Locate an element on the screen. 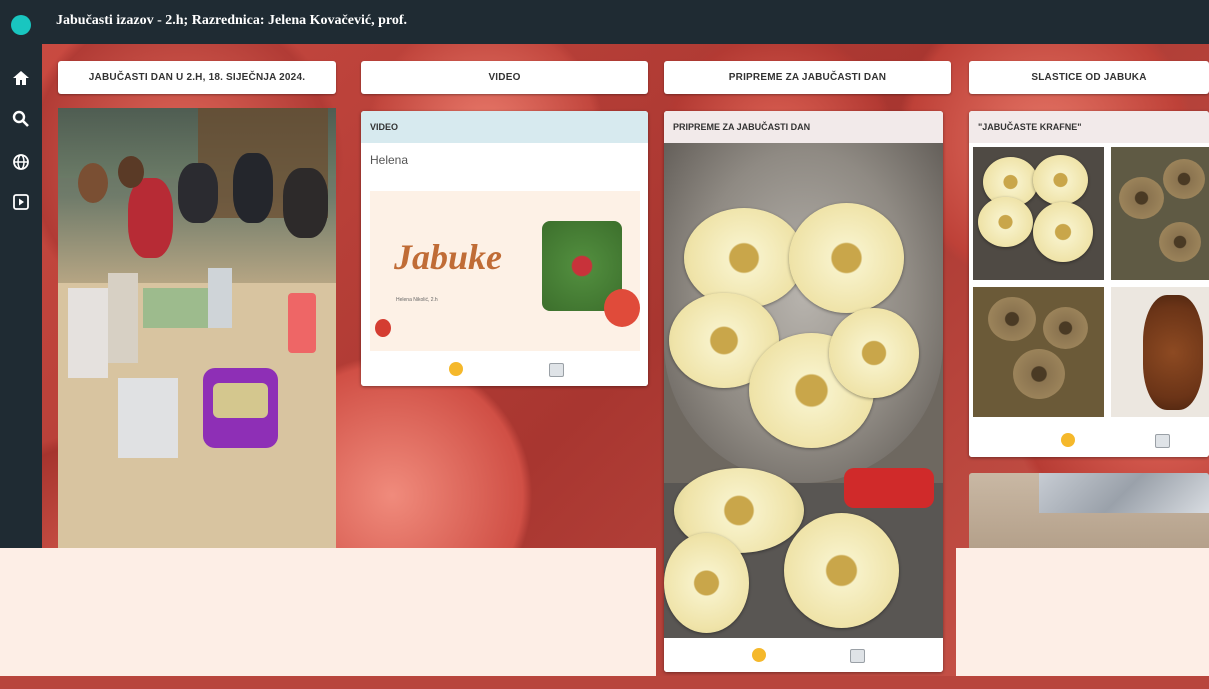  frying-rings-photo is located at coordinates (1160, 213).